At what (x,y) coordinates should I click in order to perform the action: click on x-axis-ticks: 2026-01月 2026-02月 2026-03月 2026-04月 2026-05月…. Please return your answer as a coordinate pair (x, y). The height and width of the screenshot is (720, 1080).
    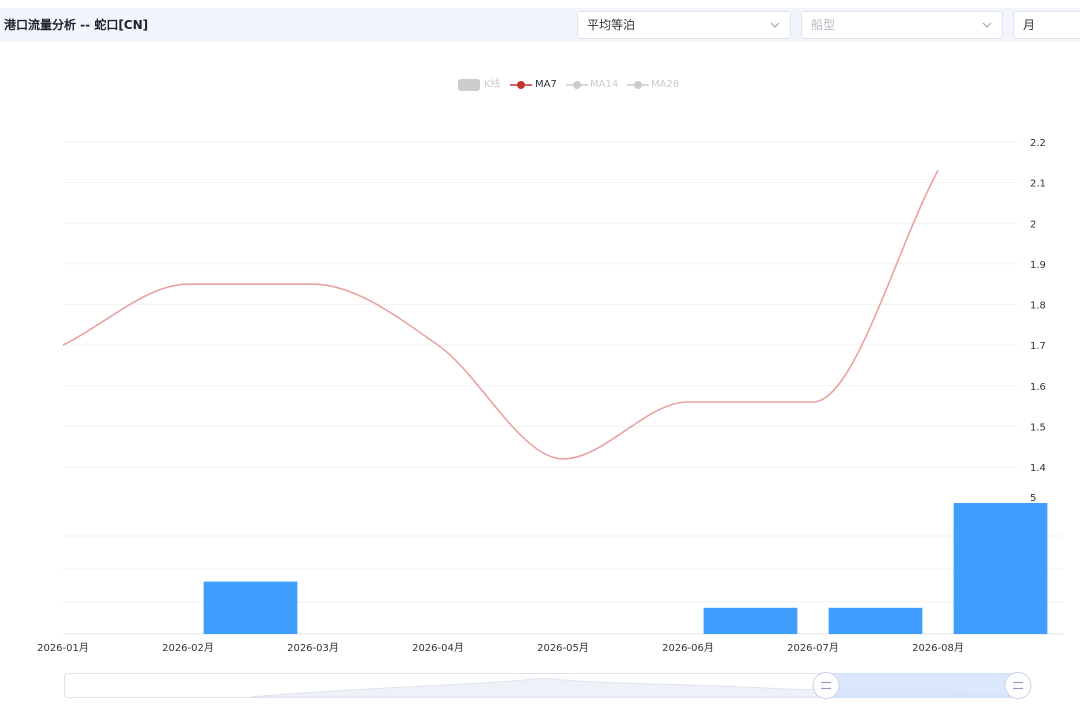
    Looking at the image, I should click on (500, 648).